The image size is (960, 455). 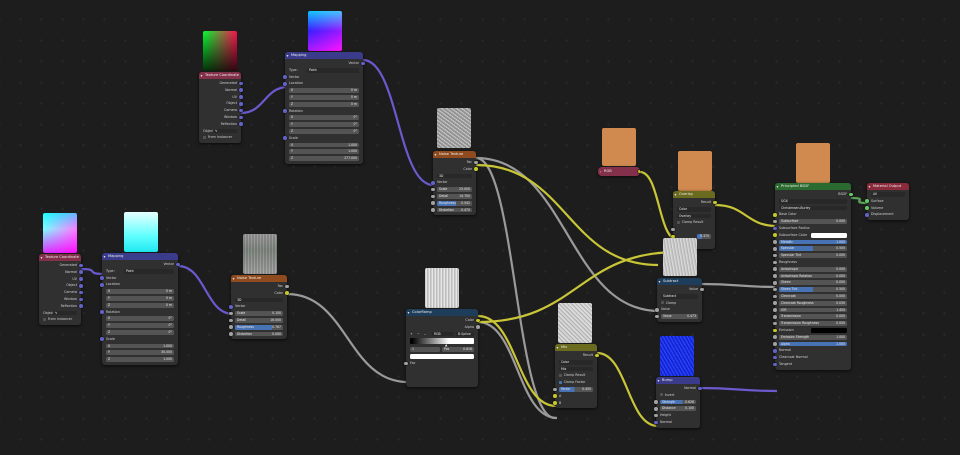 I want to click on distortion-field: Distortion 0.470, so click(x=454, y=210).